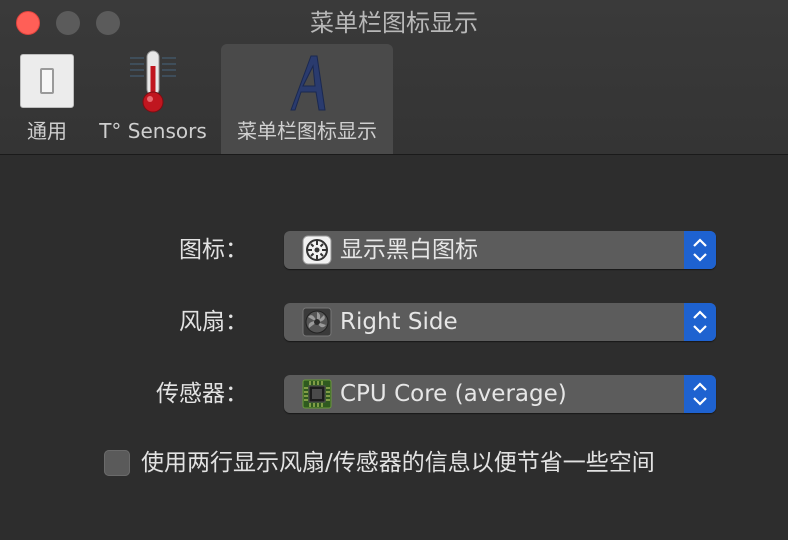  Describe the element at coordinates (307, 131) in the screenshot. I see `tab-label: 菜单栏图标显示` at that location.